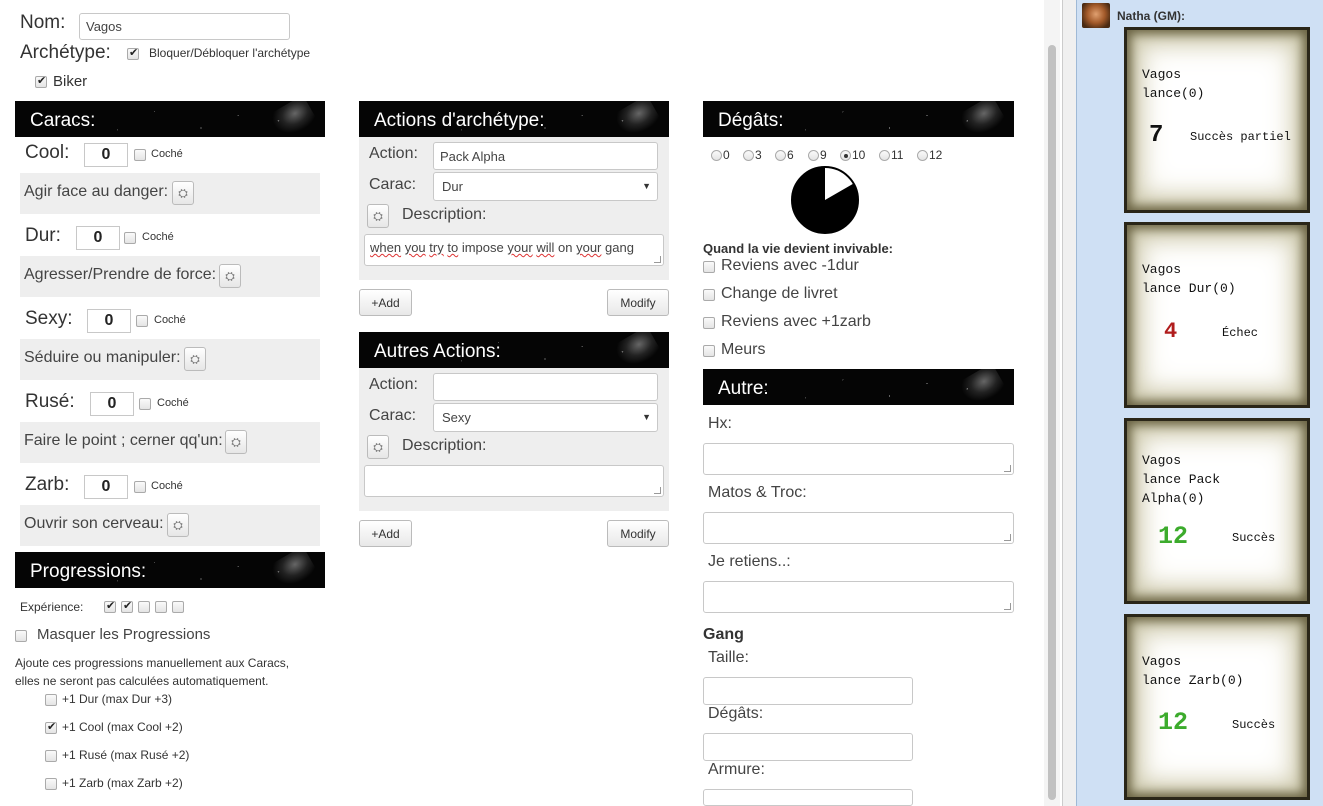  What do you see at coordinates (140, 155) in the screenshot?
I see `carac-checked-cool` at bounding box center [140, 155].